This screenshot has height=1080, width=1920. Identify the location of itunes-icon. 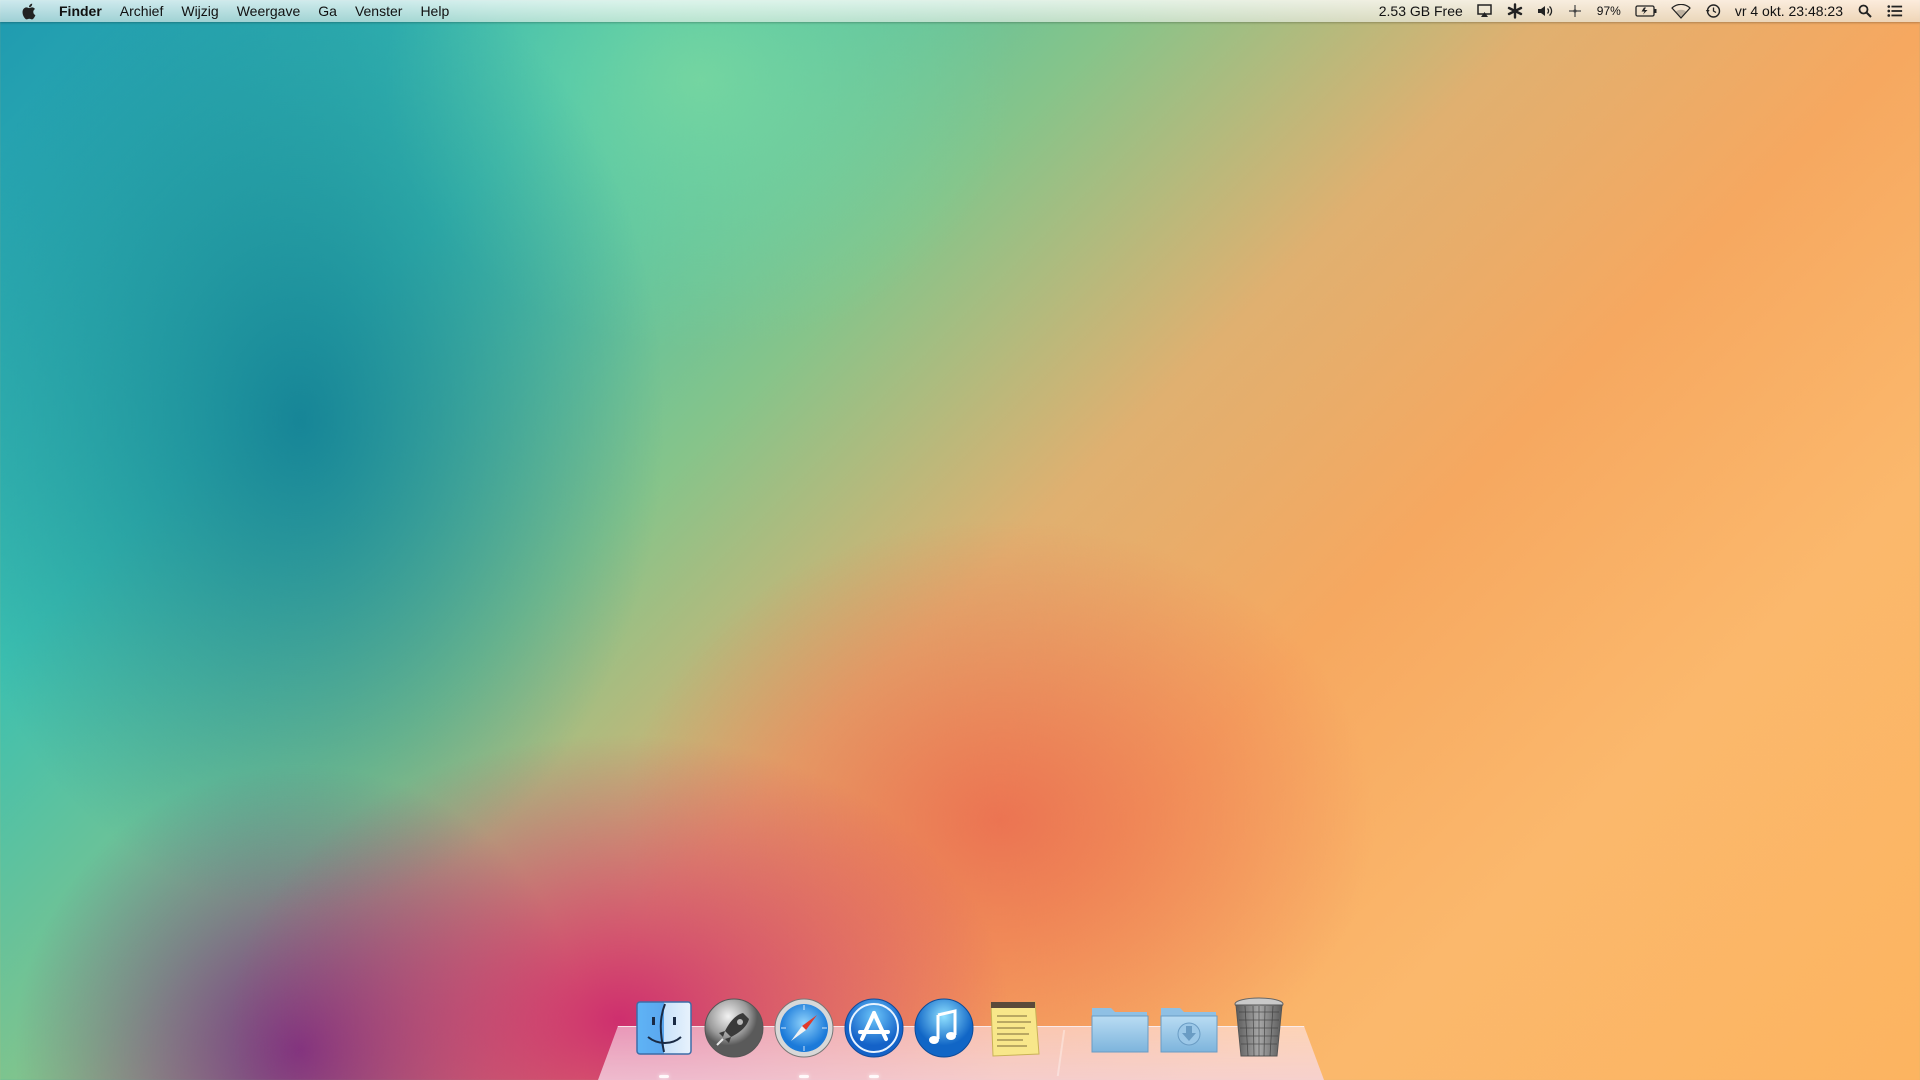
(944, 1028).